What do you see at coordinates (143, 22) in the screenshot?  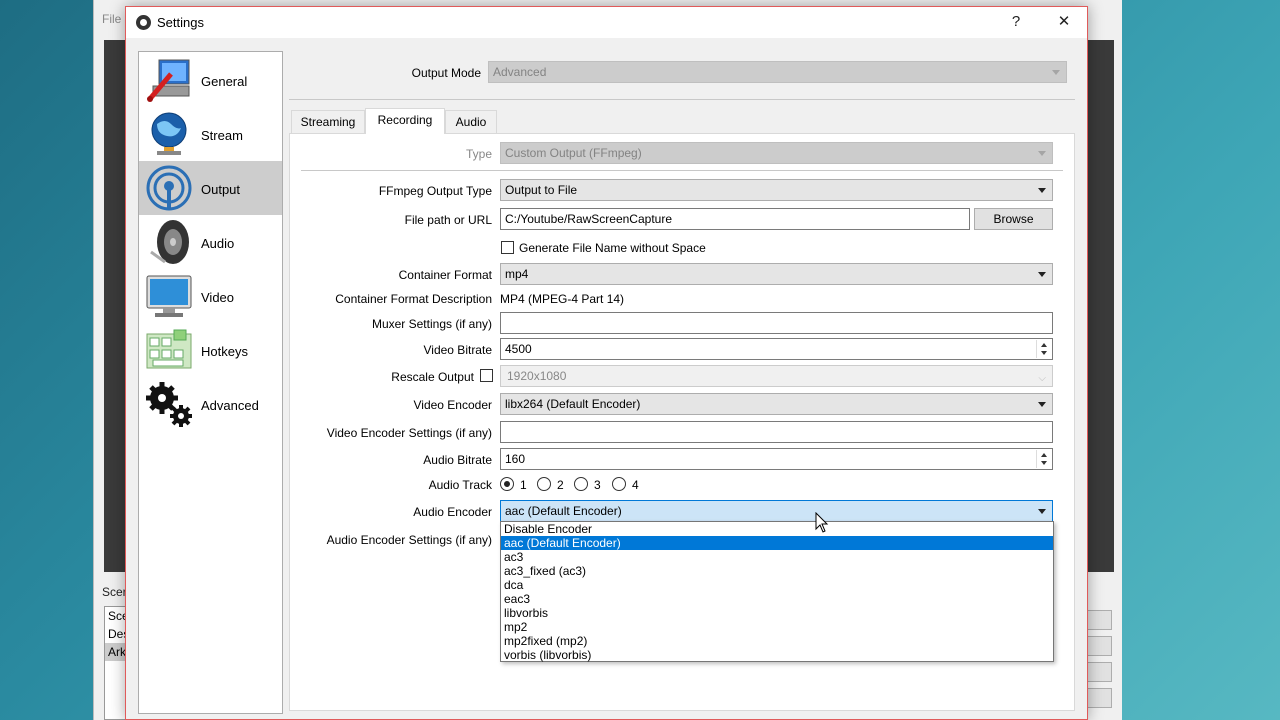 I see `obs-logo-icon` at bounding box center [143, 22].